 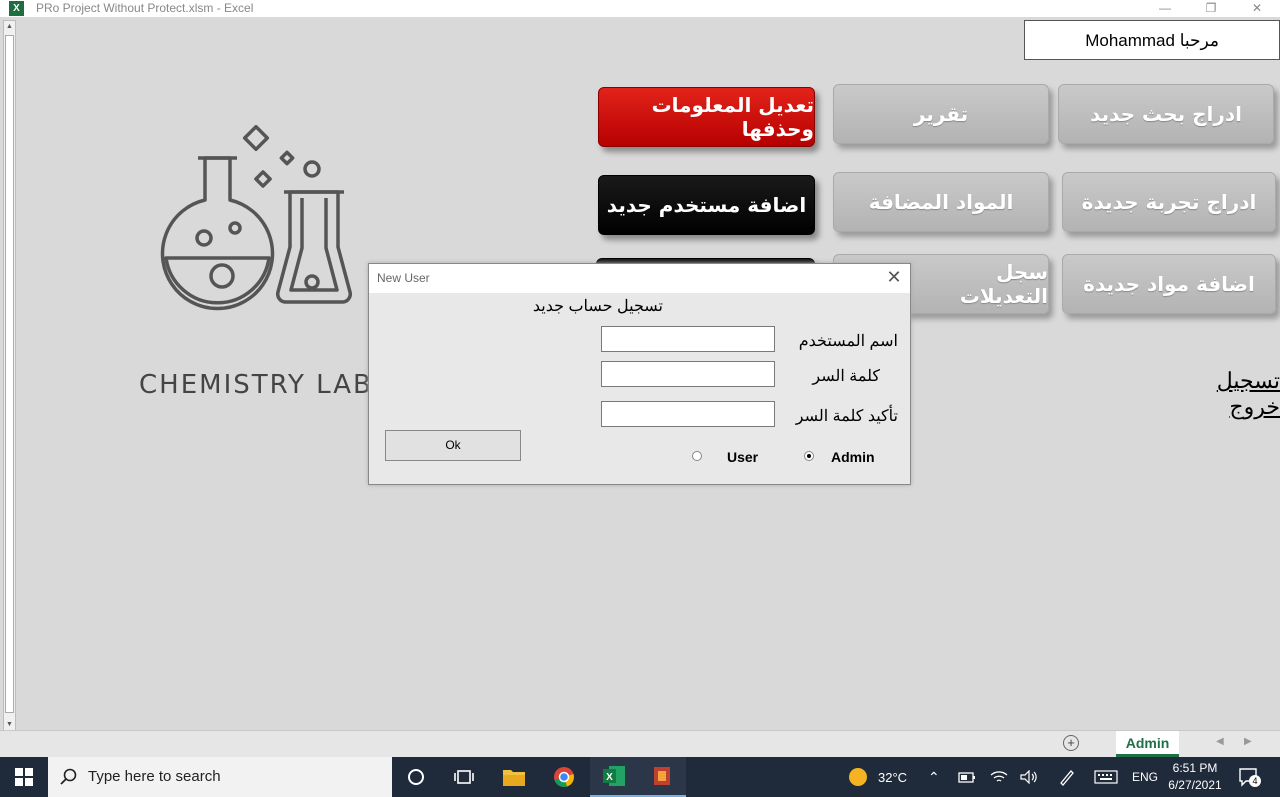 I want to click on notification-count: 4, so click(x=1255, y=781).